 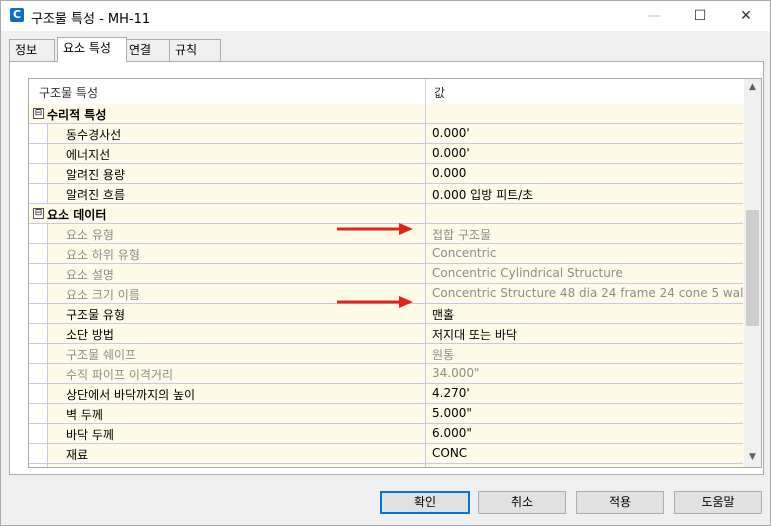 I want to click on property-row: 프레임 Standard, so click(x=386, y=465).